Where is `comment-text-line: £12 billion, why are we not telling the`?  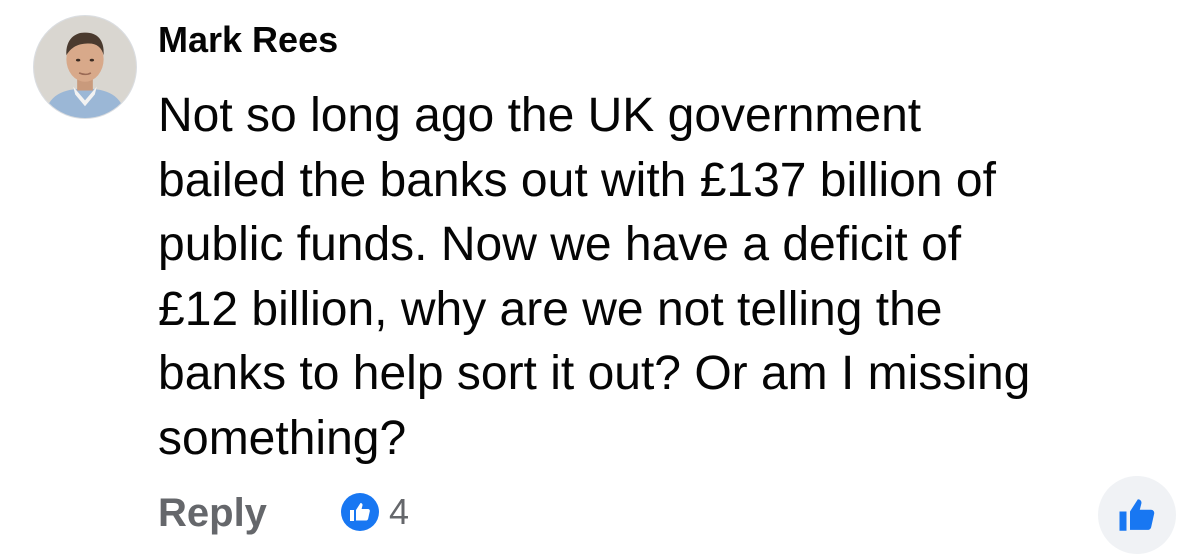 comment-text-line: £12 billion, why are we not telling the is located at coordinates (550, 309).